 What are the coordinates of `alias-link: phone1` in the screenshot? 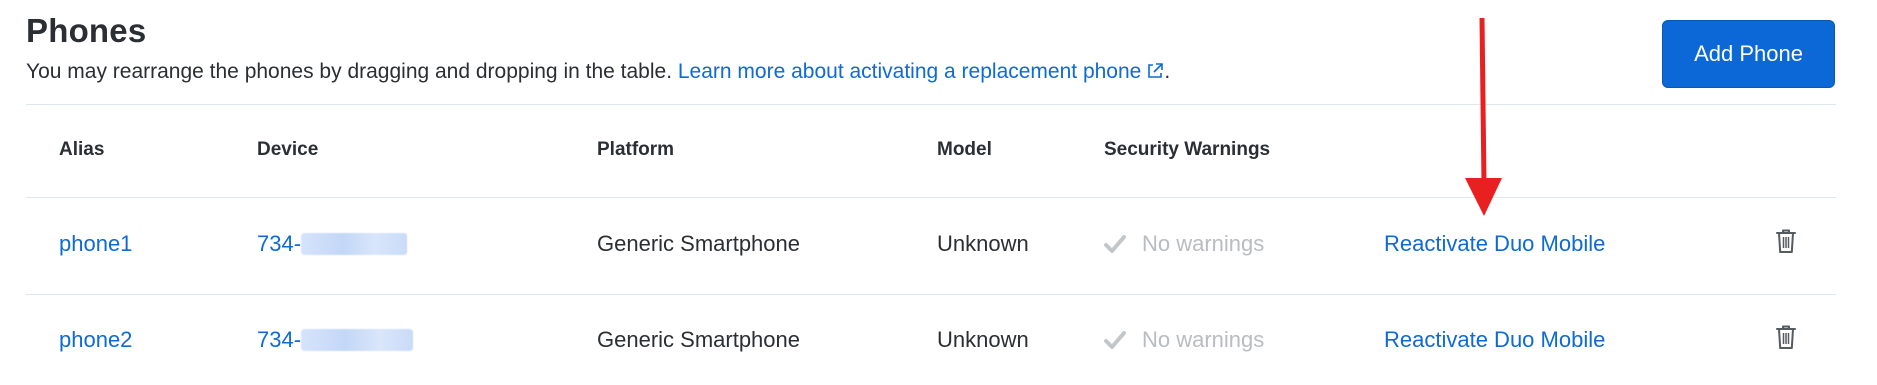 It's located at (95, 244).